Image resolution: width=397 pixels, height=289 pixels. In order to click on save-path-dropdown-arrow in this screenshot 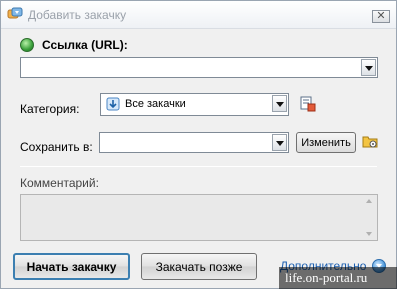, I will do `click(279, 142)`.